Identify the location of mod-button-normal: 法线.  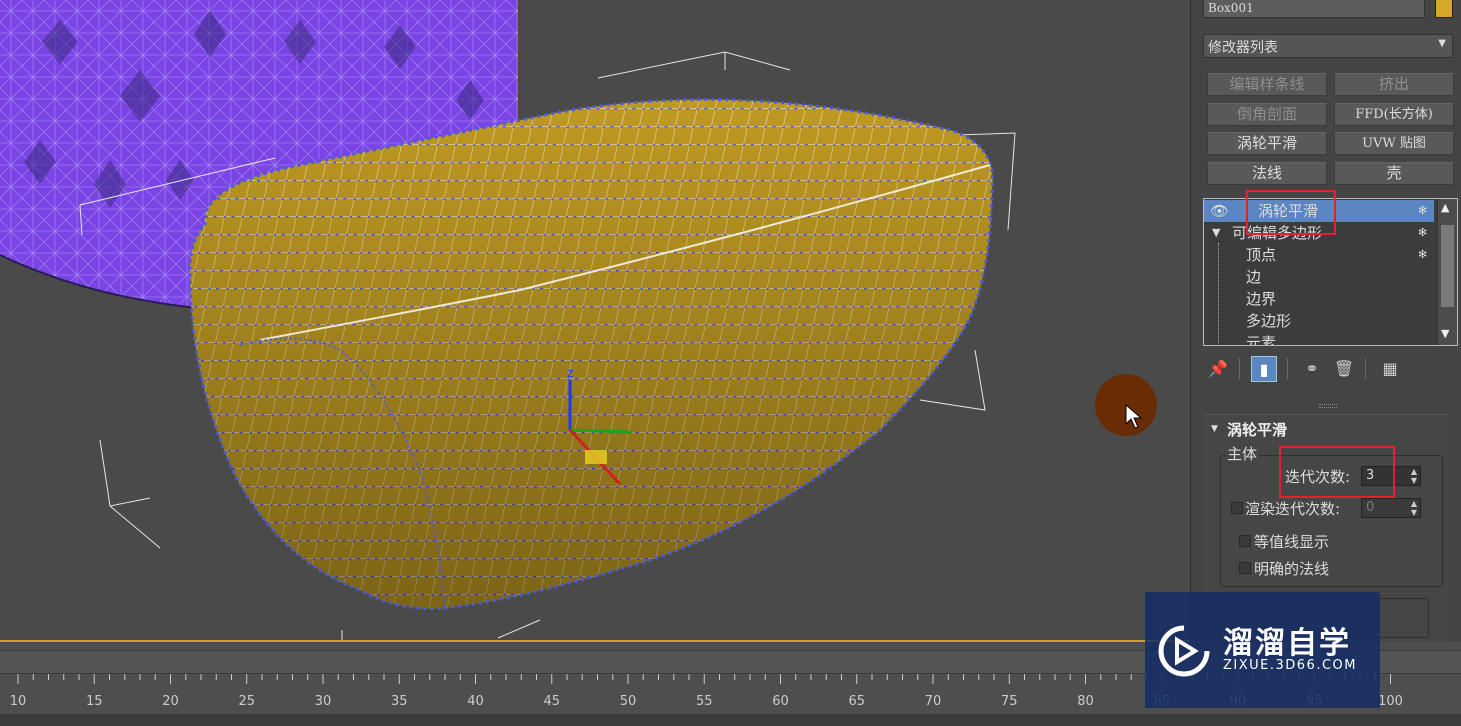
(1267, 173).